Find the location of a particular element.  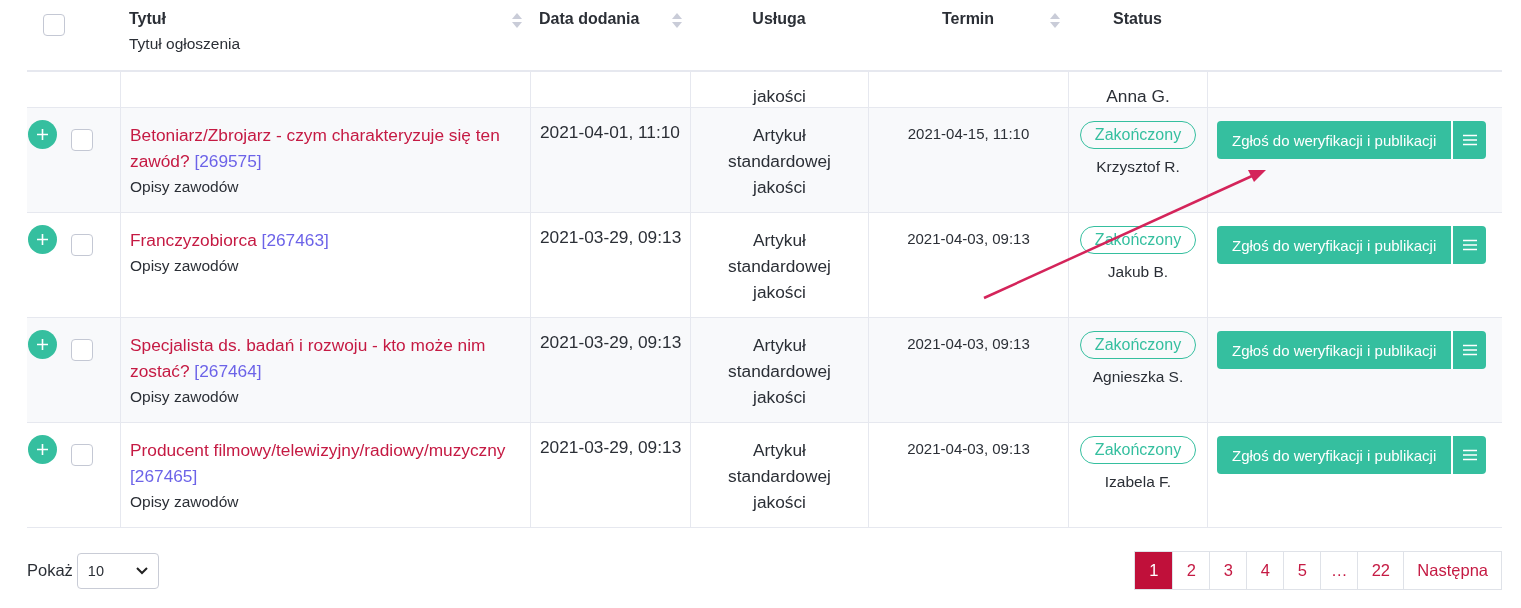

article-id-link: [267465] is located at coordinates (164, 476).